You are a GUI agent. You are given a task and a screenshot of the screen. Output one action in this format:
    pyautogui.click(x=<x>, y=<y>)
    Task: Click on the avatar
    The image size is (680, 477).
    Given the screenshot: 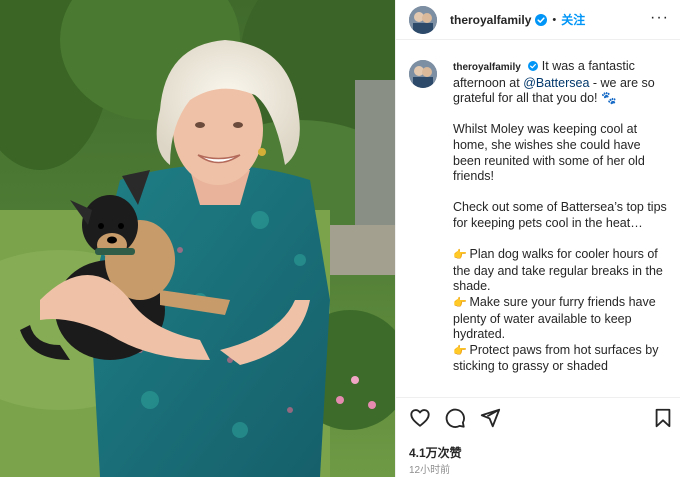 What is the action you would take?
    pyautogui.click(x=423, y=19)
    